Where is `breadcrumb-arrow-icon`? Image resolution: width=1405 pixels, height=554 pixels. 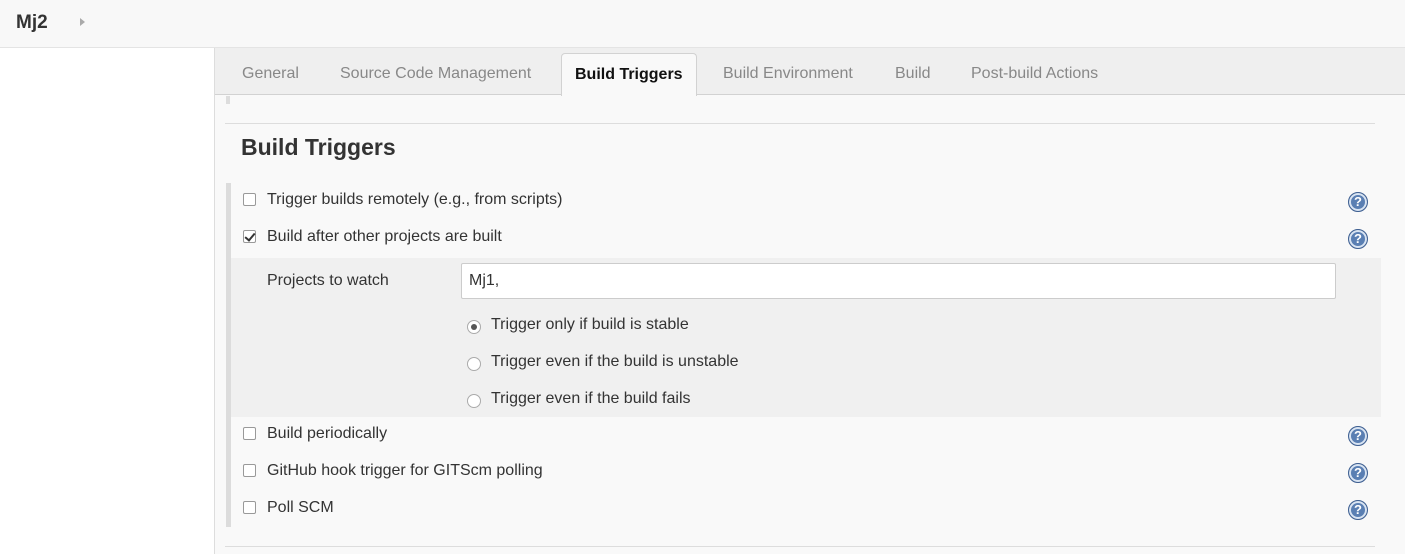 breadcrumb-arrow-icon is located at coordinates (82, 22).